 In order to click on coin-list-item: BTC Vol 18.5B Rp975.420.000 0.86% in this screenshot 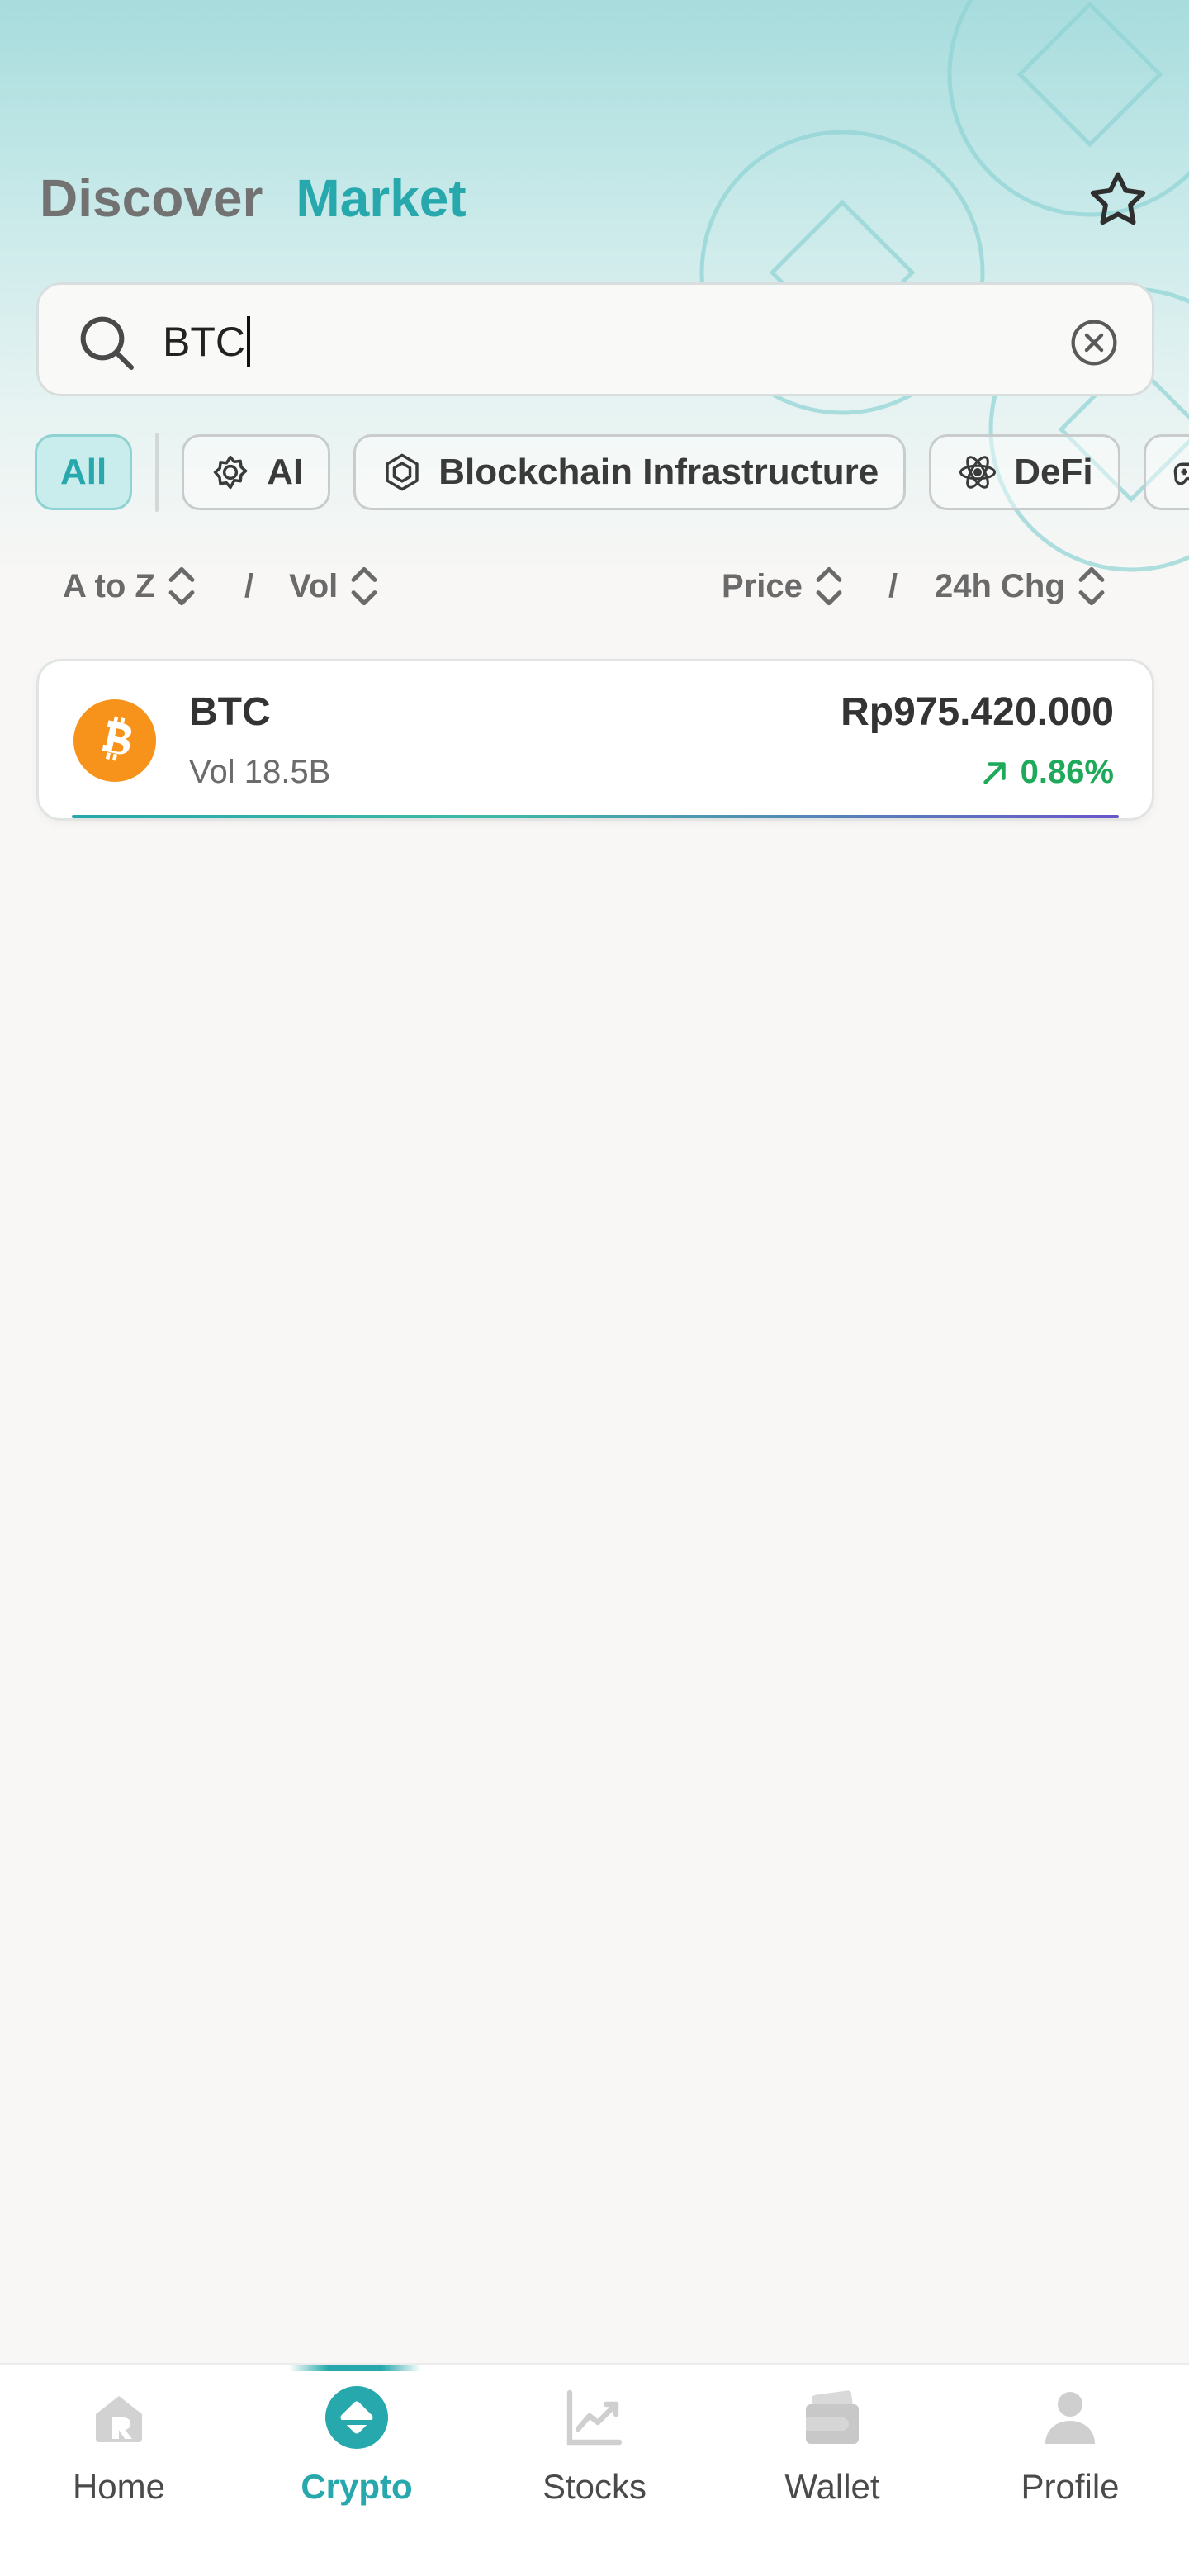, I will do `click(595, 740)`.